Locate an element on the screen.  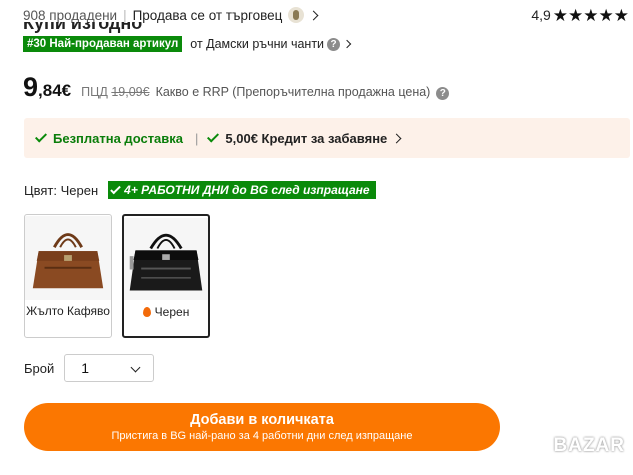
rrp: ПЦД 19,09€ is located at coordinates (115, 92).